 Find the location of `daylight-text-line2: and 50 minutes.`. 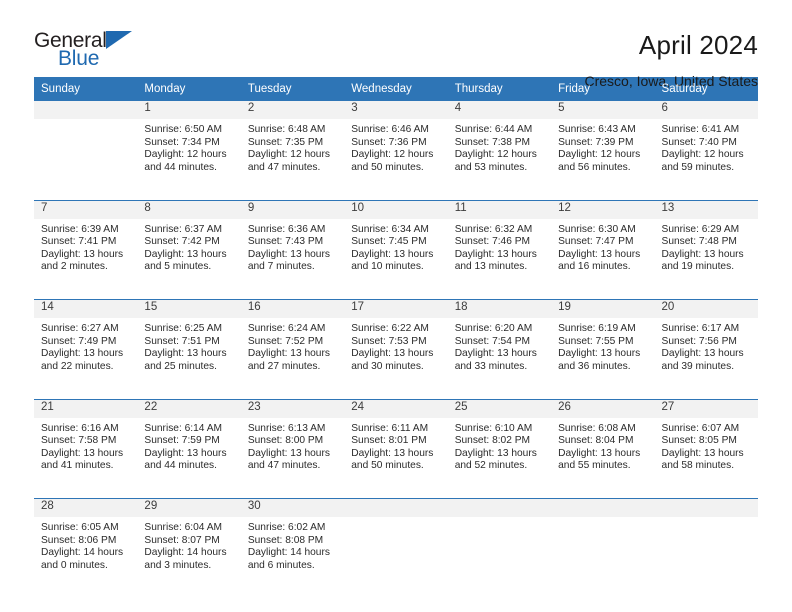

daylight-text-line2: and 50 minutes. is located at coordinates (387, 466).